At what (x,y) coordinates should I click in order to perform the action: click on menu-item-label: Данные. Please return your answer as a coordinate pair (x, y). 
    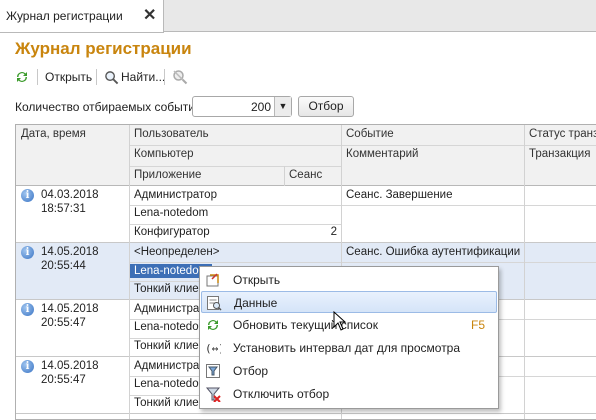
    Looking at the image, I should click on (256, 303).